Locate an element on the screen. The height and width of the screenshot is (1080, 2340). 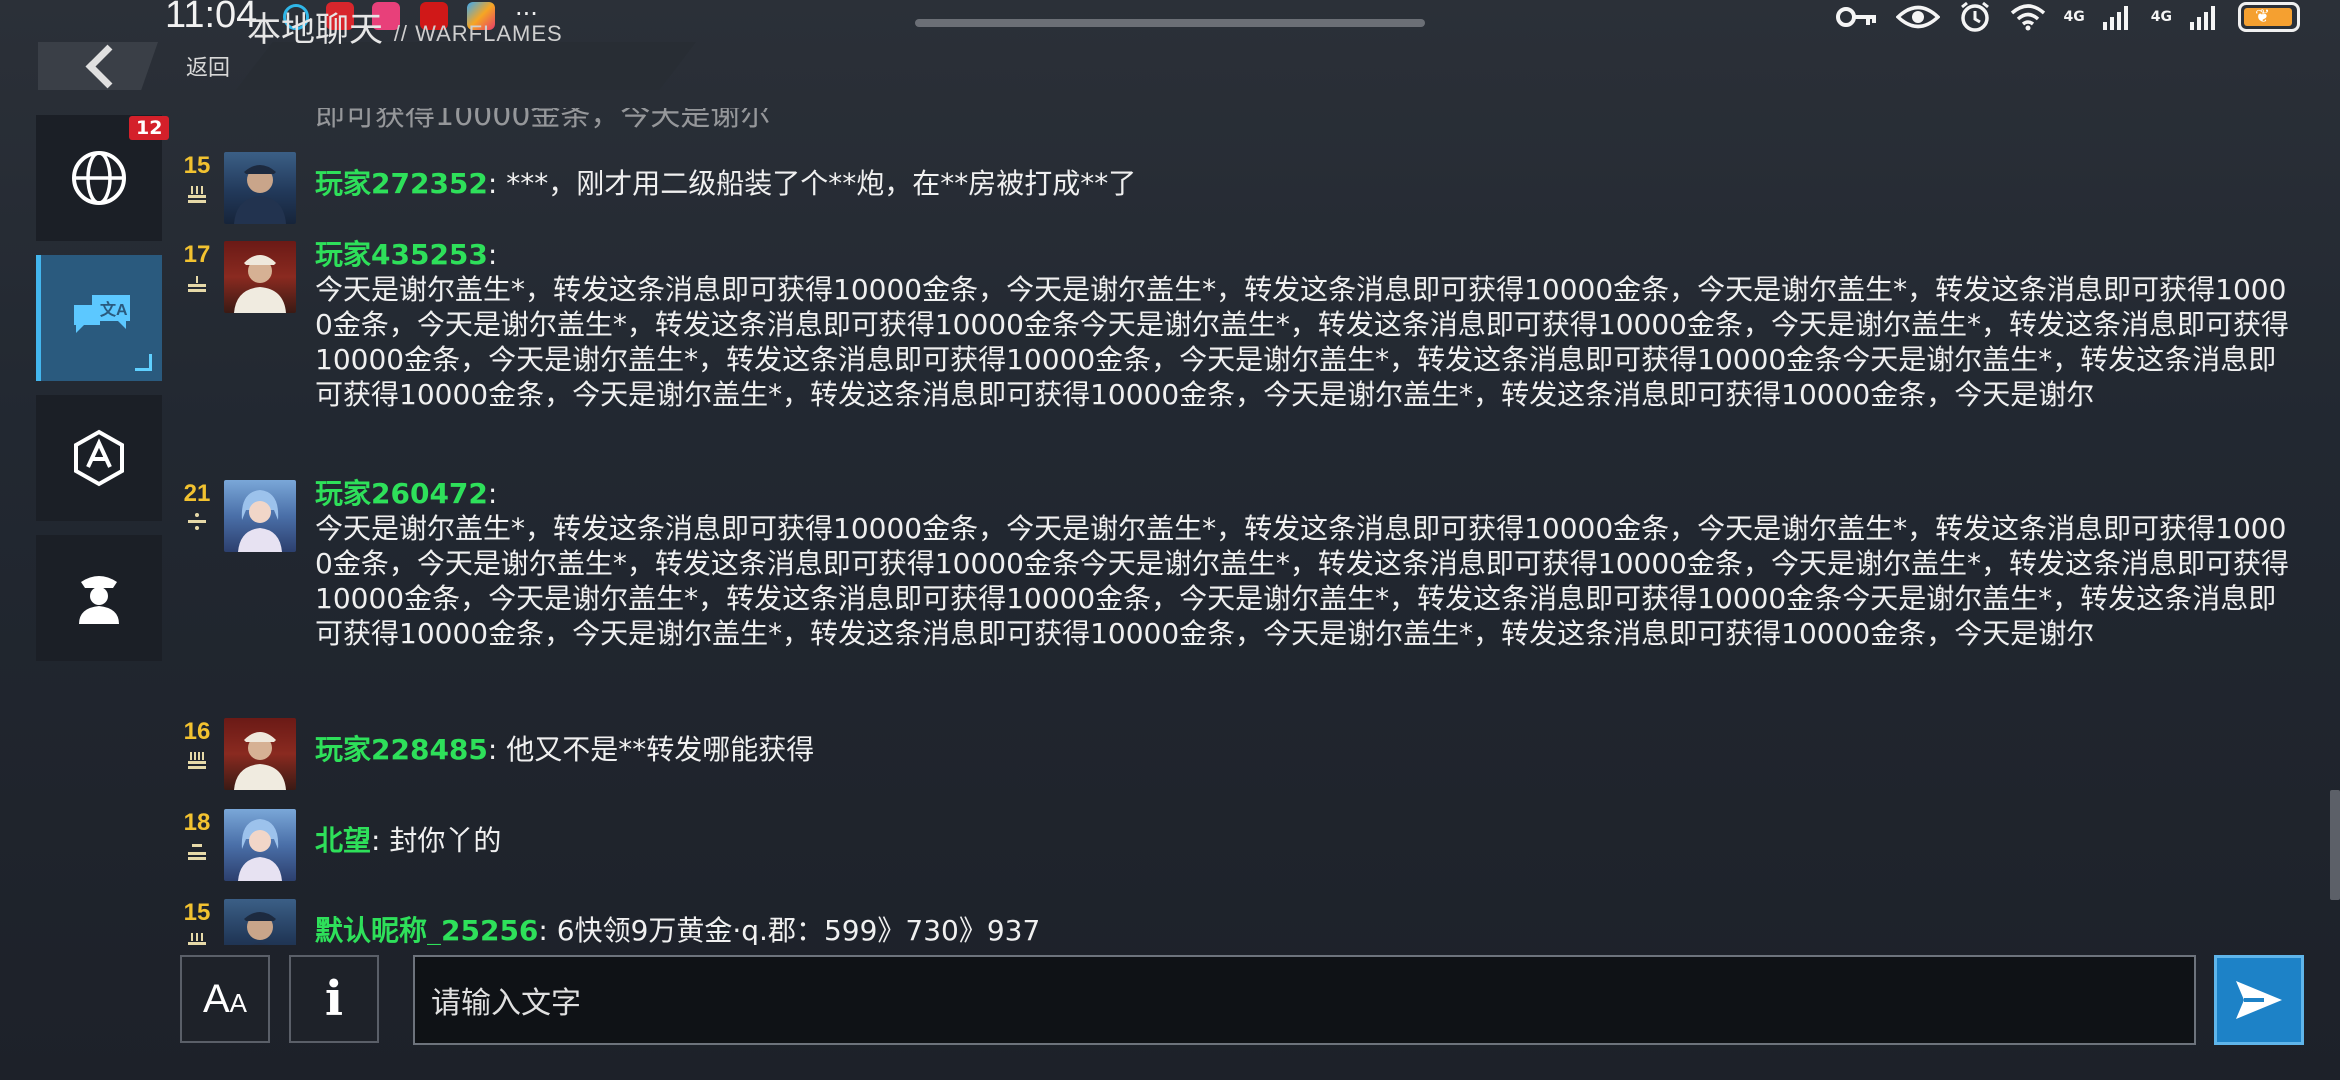
player-name: 默认昵称_25256 is located at coordinates (426, 929).